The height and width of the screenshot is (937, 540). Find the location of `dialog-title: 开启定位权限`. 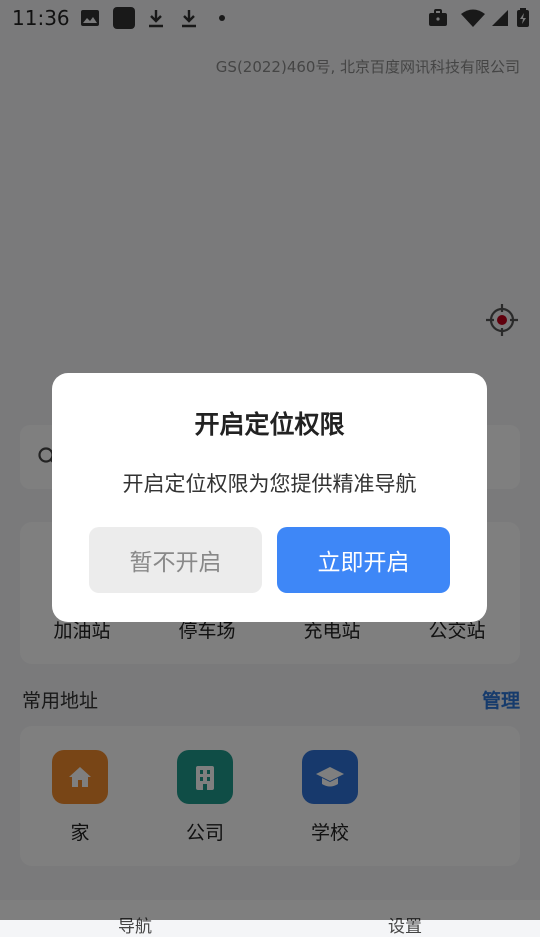

dialog-title: 开启定位权限 is located at coordinates (269, 424).